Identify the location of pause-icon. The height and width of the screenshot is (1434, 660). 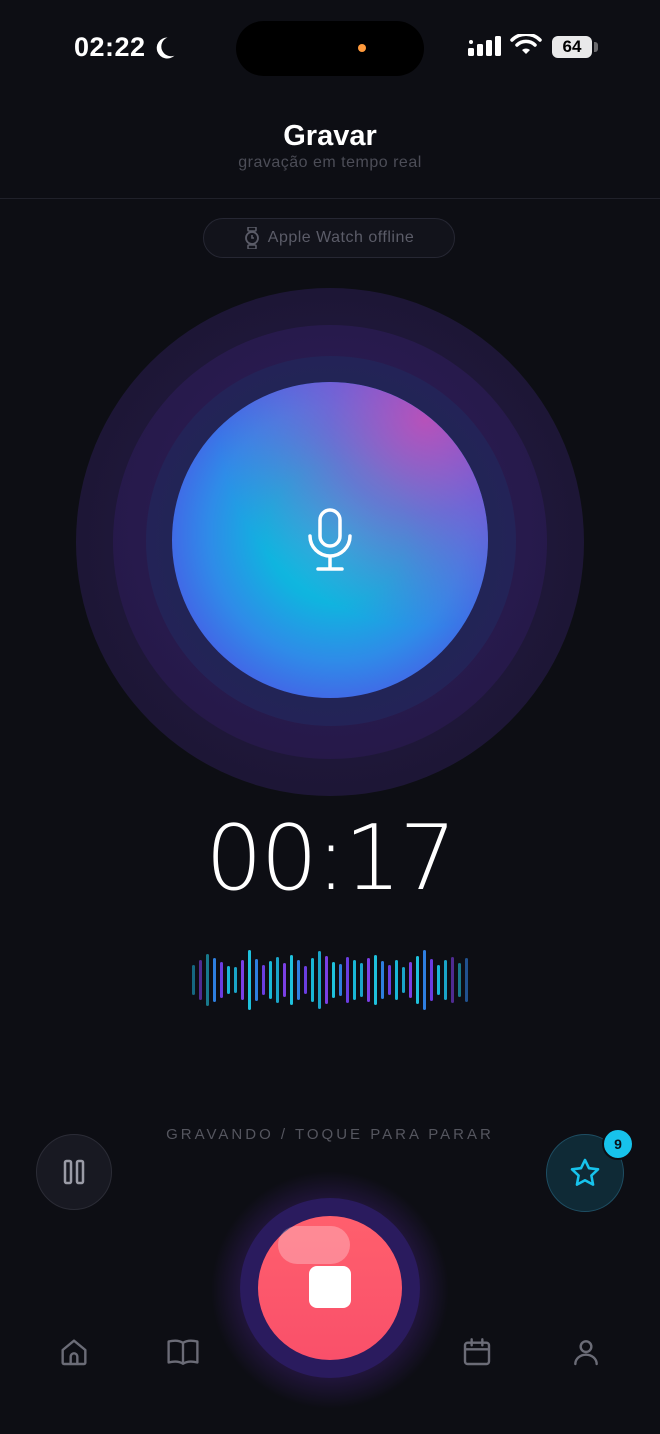
(74, 1172).